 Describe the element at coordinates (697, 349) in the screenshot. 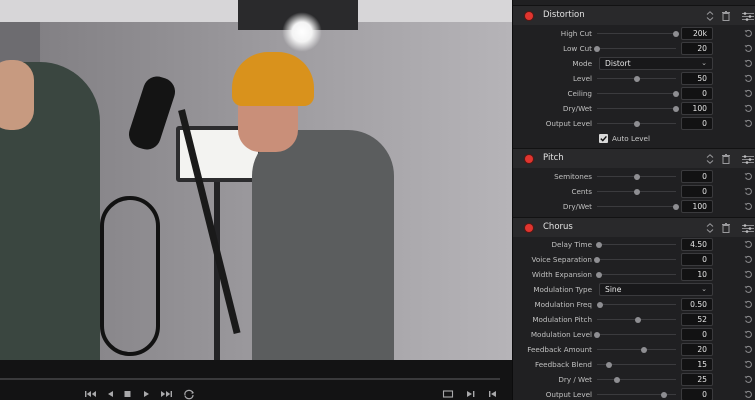

I see `feedback-amount-value-field: 20` at that location.